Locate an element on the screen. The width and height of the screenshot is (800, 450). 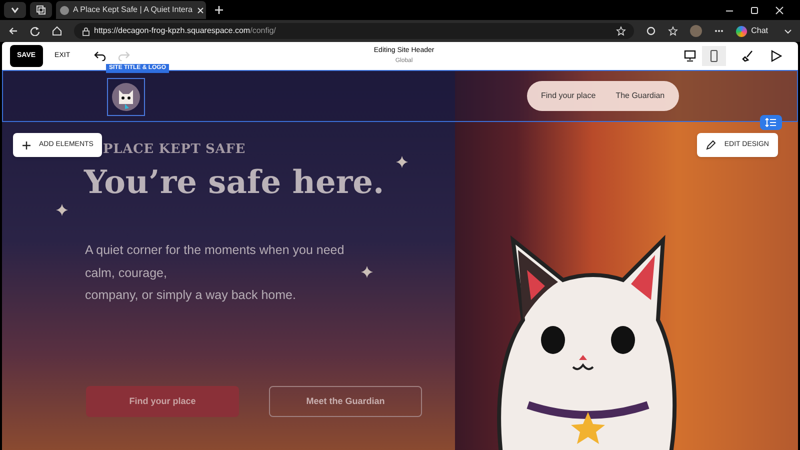
home-icon is located at coordinates (57, 31).